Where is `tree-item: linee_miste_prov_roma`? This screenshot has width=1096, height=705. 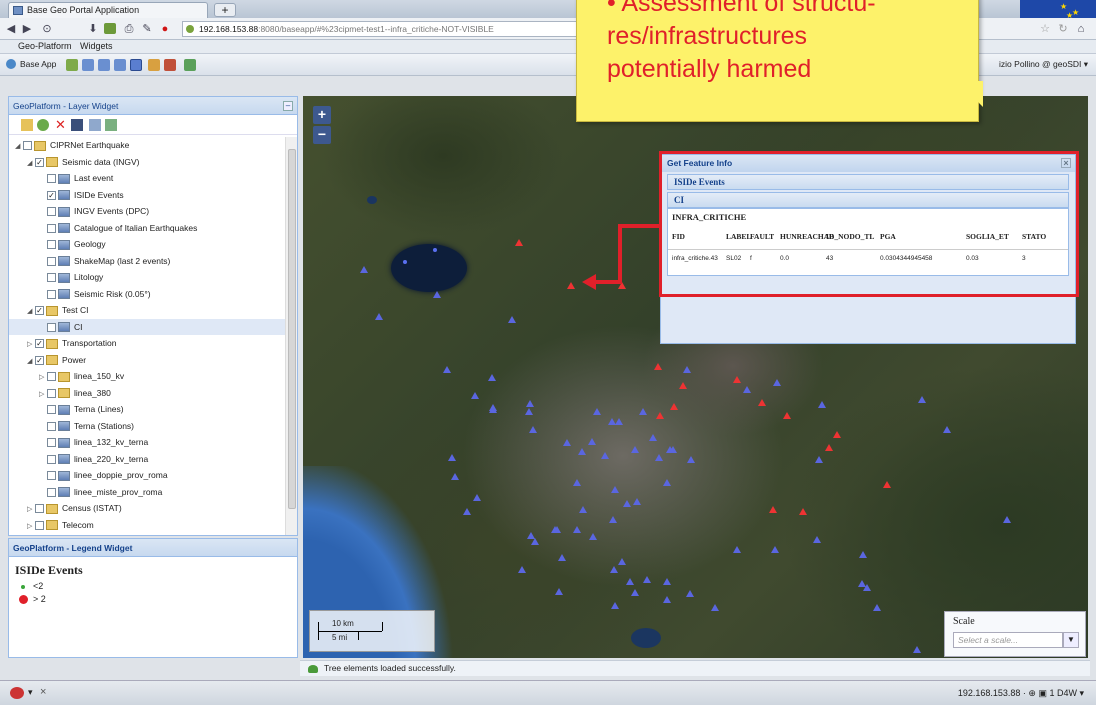 tree-item: linee_miste_prov_roma is located at coordinates (148, 492).